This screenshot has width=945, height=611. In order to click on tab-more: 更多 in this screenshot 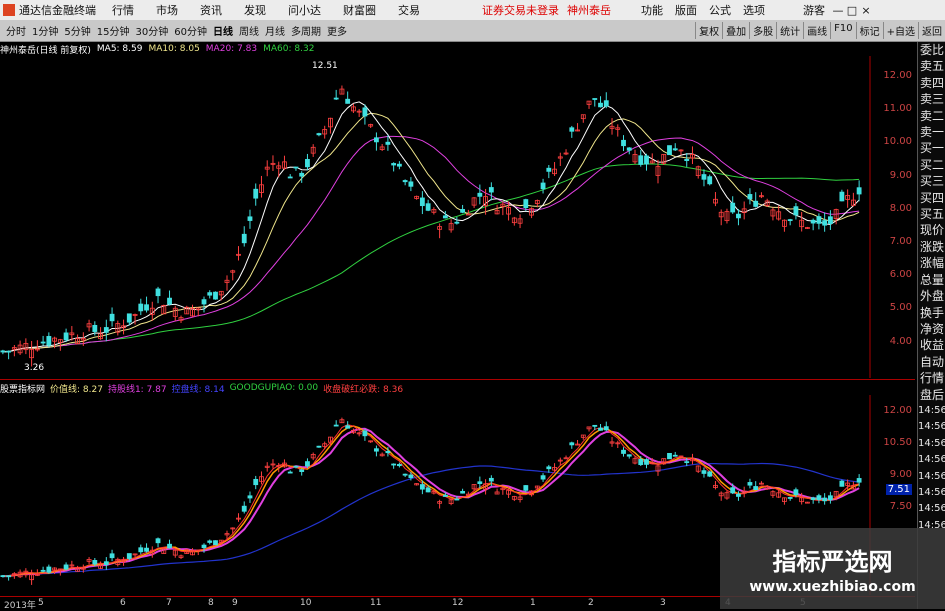, I will do `click(337, 30)`.